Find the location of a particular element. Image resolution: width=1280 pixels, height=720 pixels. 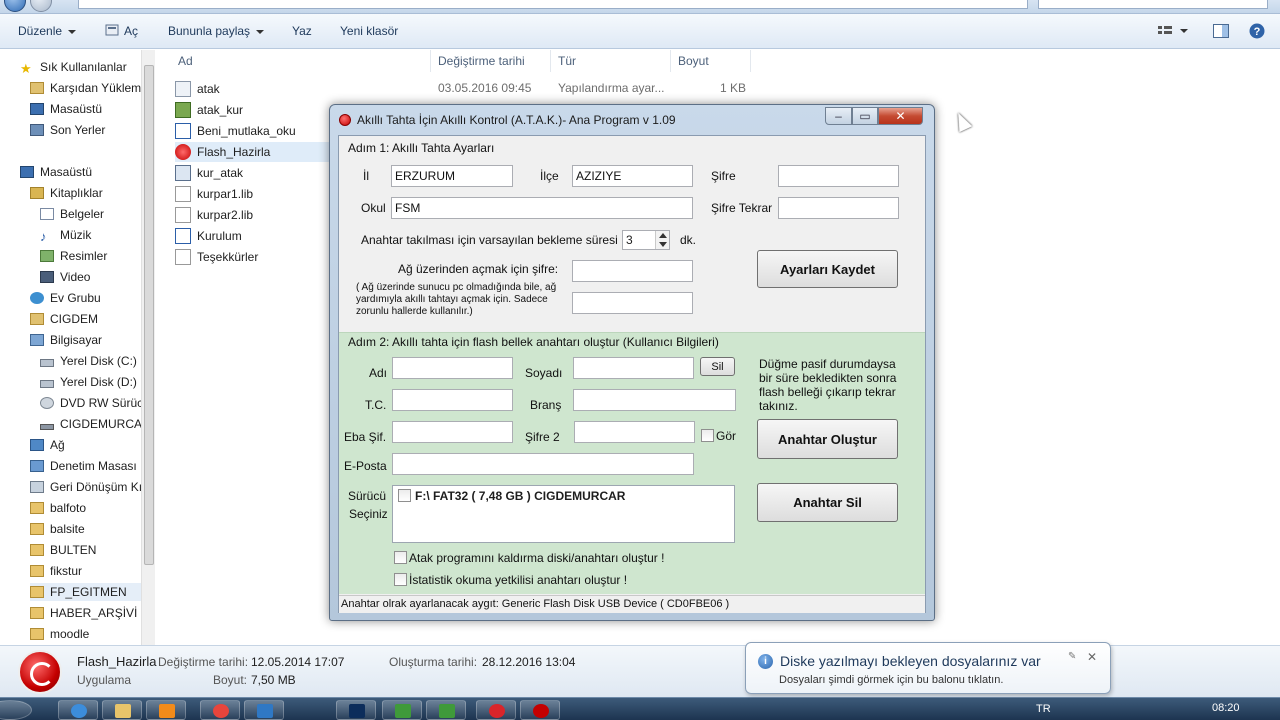

back-button is located at coordinates (15, 6).